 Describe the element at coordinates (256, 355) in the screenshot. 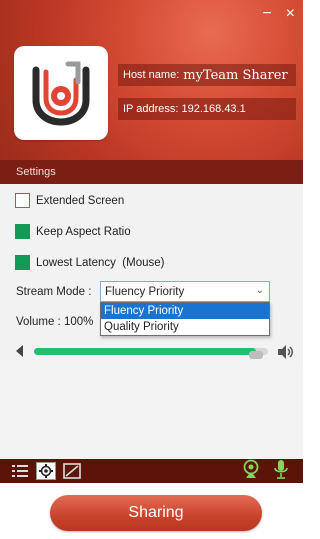

I see `volume-slider-thumb` at that location.